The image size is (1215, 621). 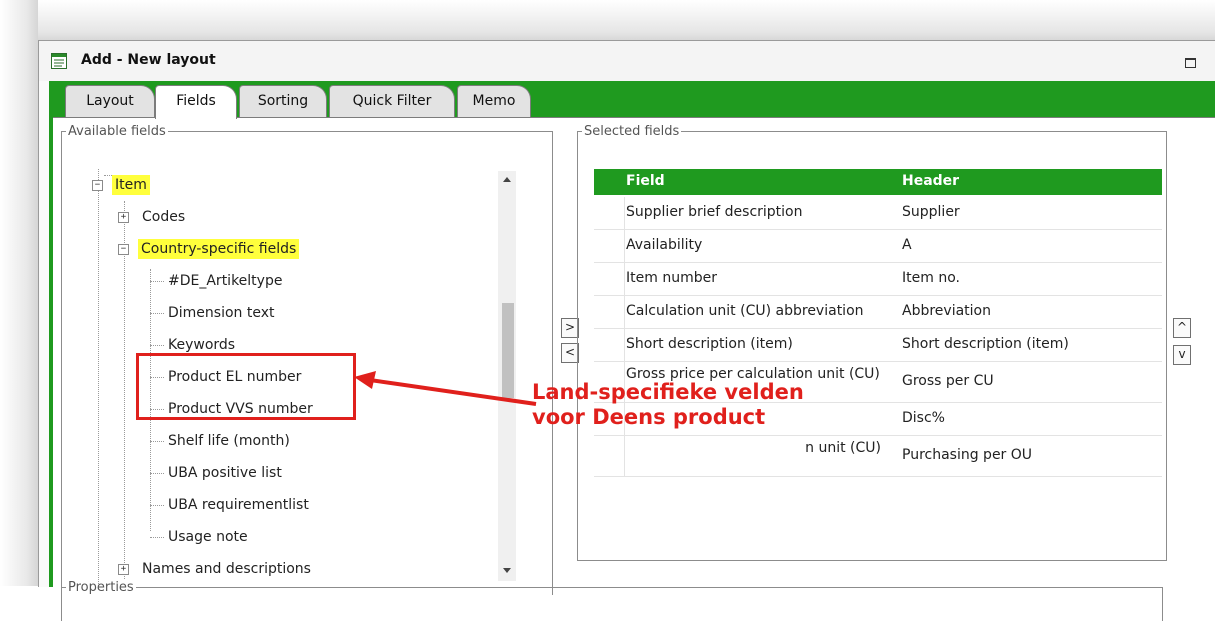 I want to click on table-row: Item number Item no., so click(x=878, y=279).